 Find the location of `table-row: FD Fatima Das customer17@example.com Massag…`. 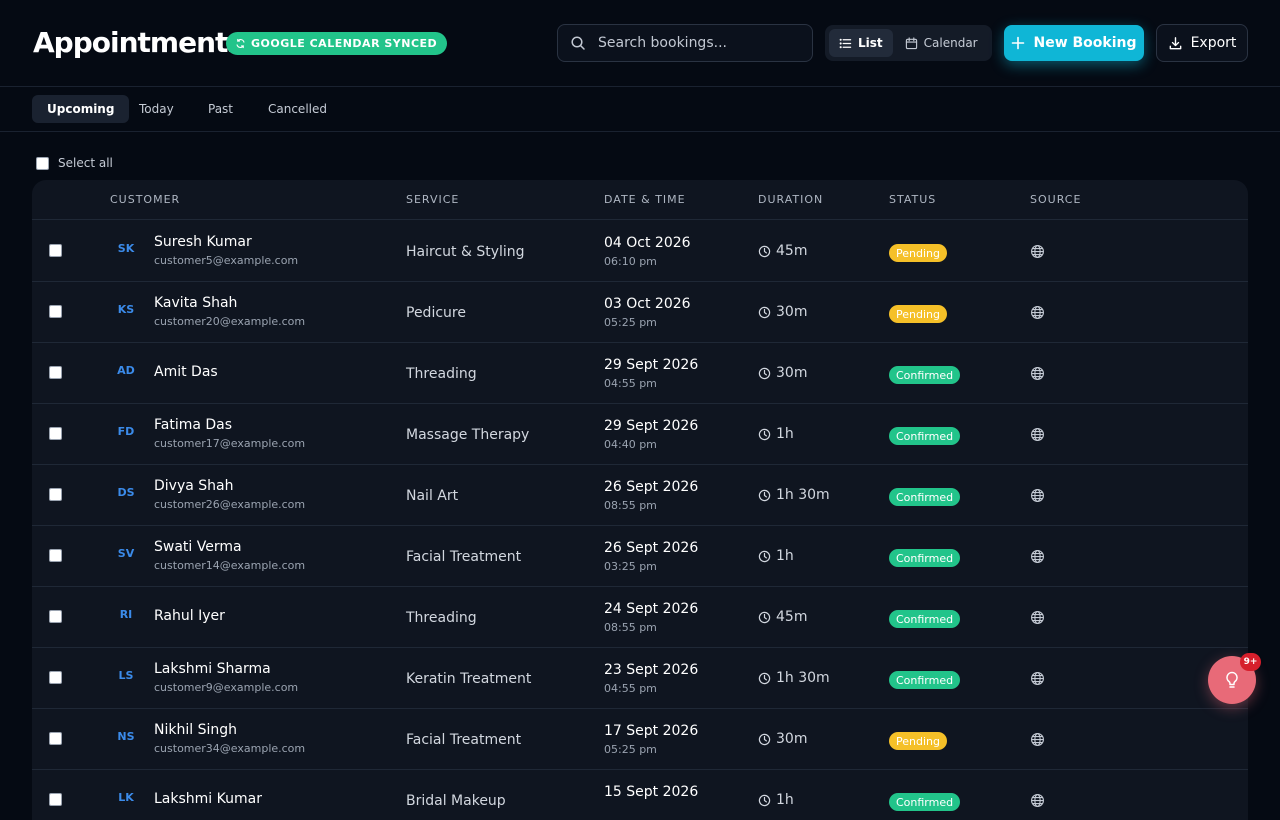

table-row: FD Fatima Das customer17@example.com Massag… is located at coordinates (640, 434).